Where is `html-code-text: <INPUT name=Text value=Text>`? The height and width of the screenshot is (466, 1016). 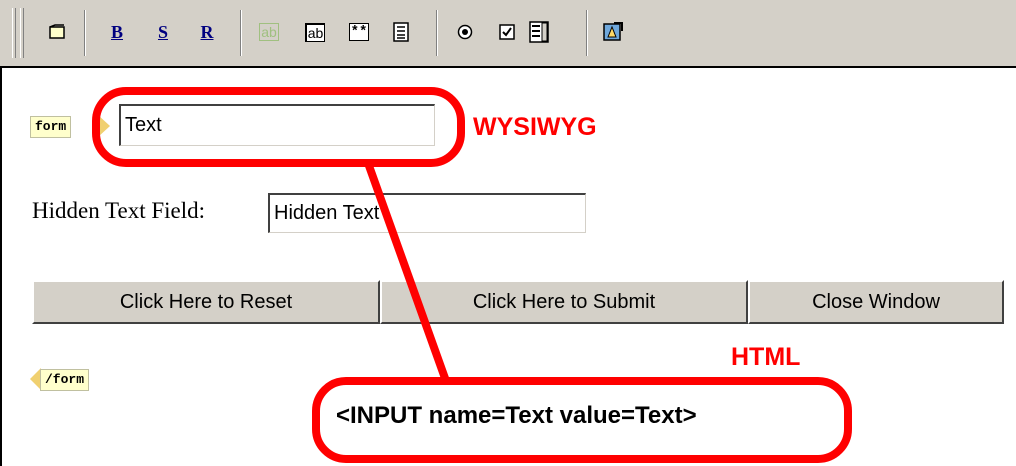 html-code-text: <INPUT name=Text value=Text> is located at coordinates (516, 415).